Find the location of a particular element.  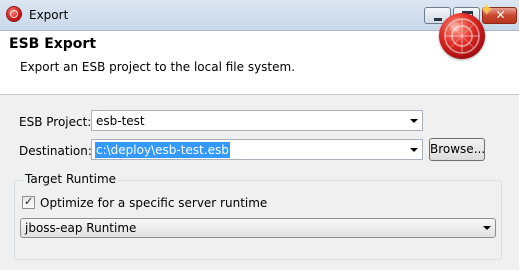

window-title: Export is located at coordinates (49, 15).